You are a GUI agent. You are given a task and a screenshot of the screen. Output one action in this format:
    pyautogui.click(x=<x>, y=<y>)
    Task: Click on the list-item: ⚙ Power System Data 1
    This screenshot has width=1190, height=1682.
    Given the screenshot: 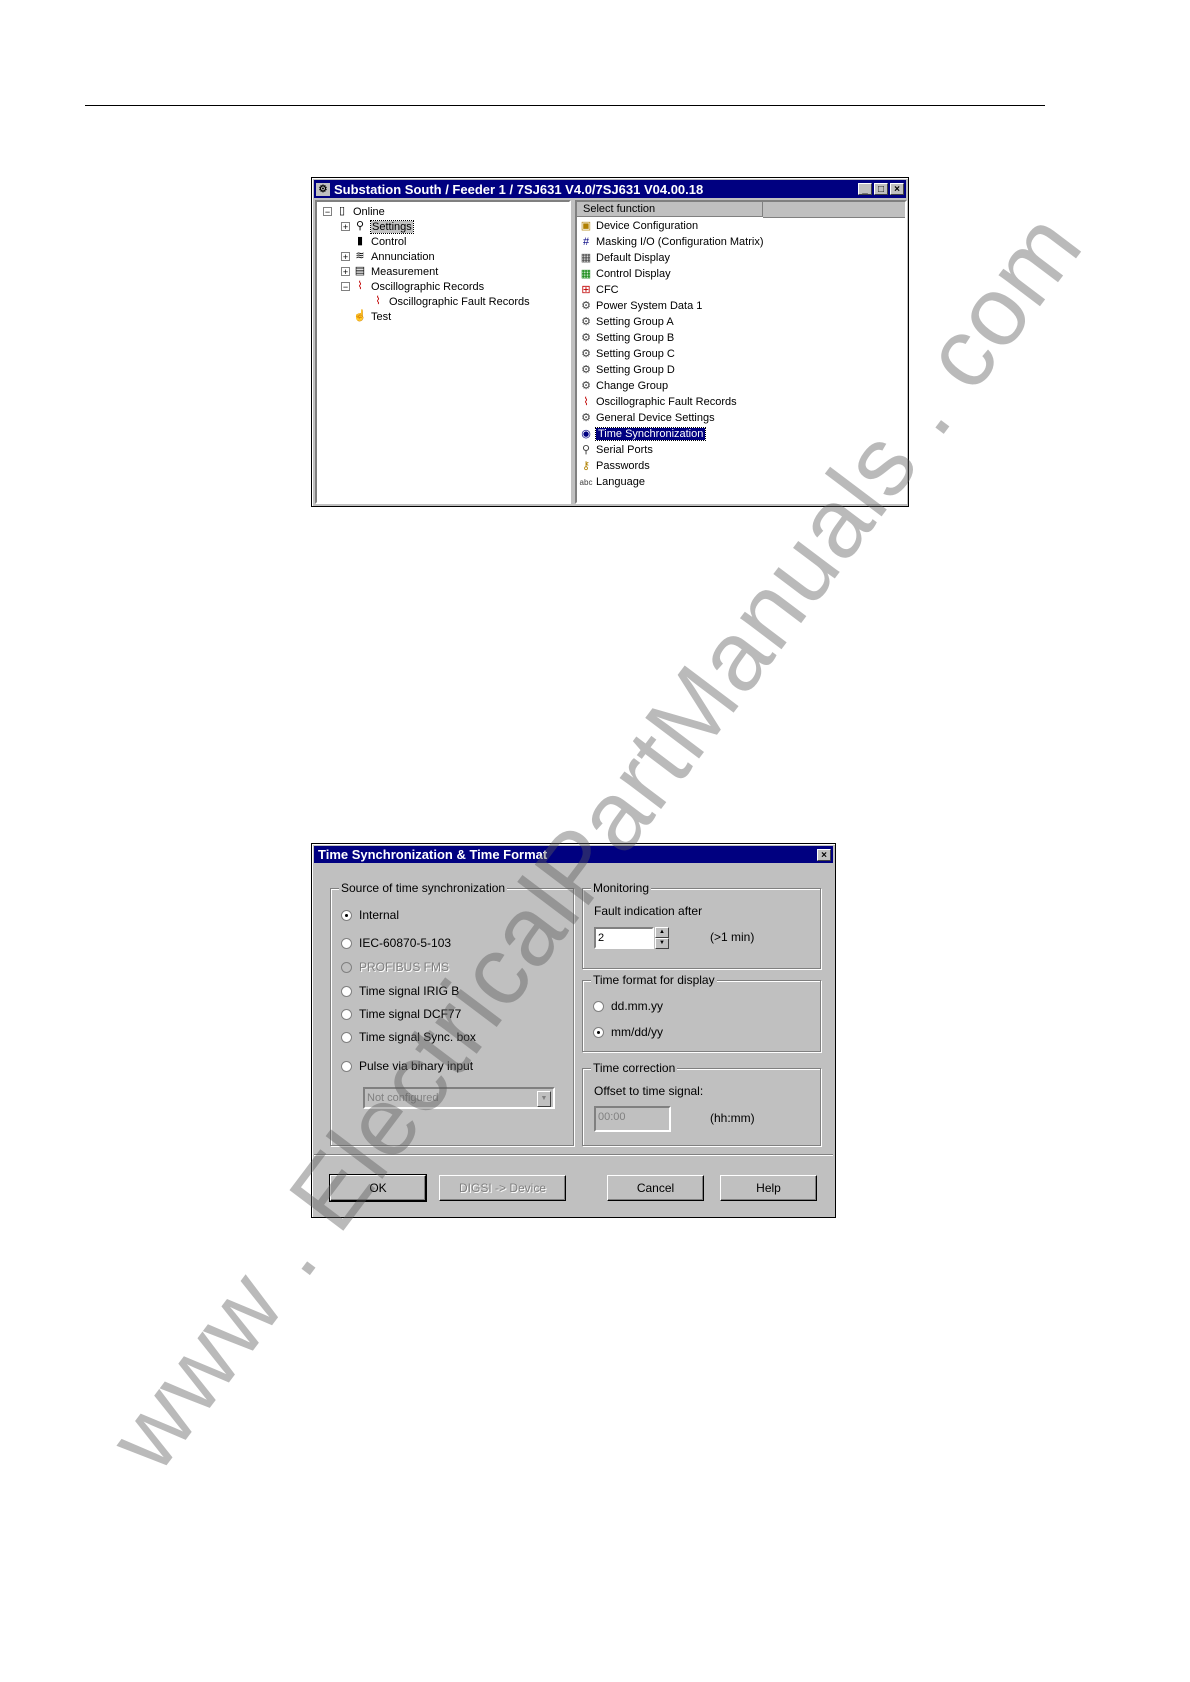 What is the action you would take?
    pyautogui.click(x=640, y=306)
    